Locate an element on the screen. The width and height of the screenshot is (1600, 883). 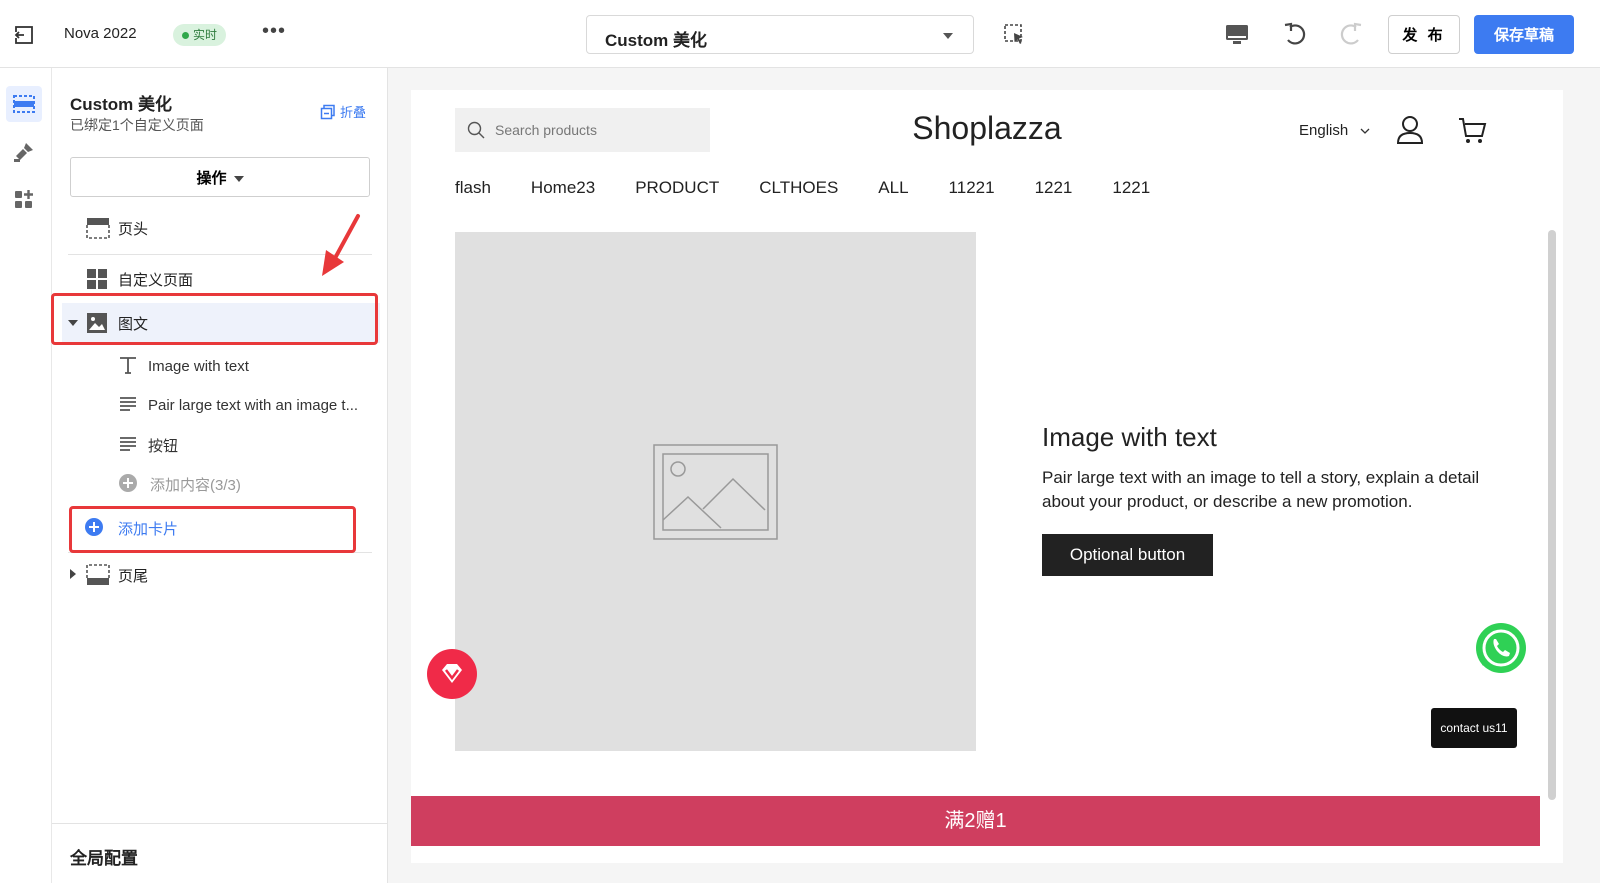
promo-announcement-bar: 满2赠1 is located at coordinates (975, 821).